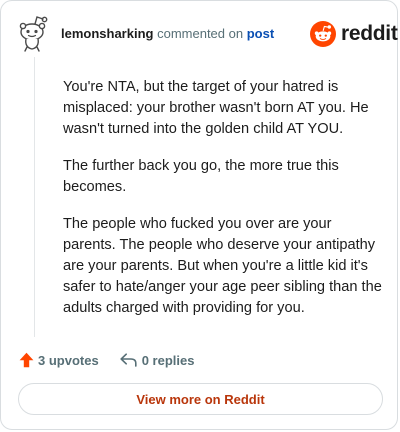 Image resolution: width=400 pixels, height=432 pixels. Describe the element at coordinates (128, 360) in the screenshot. I see `reply-arrow-icon` at that location.